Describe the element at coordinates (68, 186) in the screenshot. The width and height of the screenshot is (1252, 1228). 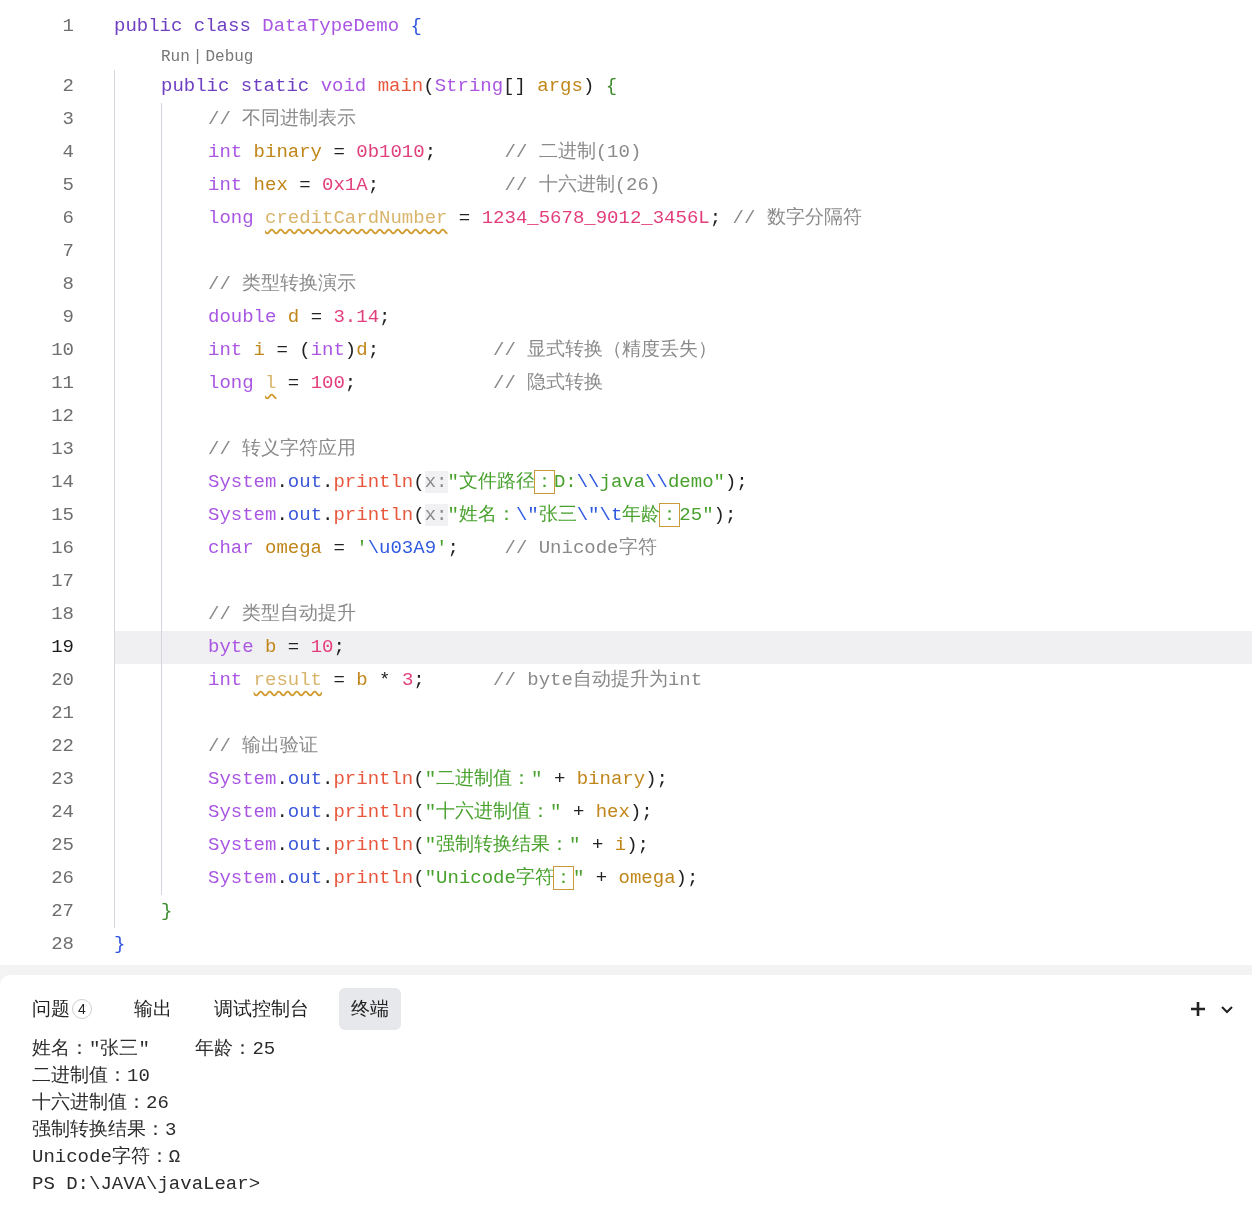
I see `line-number: 5` at that location.